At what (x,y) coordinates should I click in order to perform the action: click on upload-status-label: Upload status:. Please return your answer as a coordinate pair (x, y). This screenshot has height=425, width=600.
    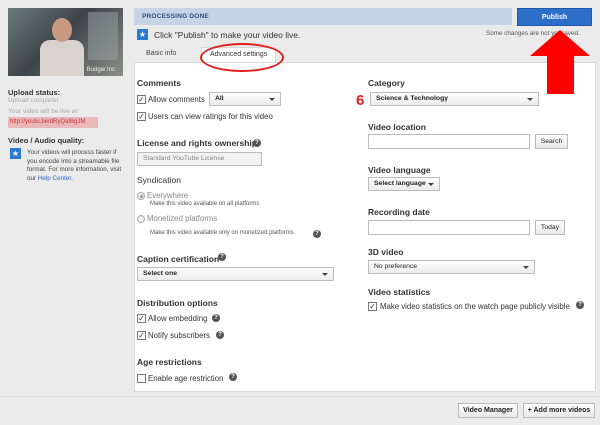
    Looking at the image, I should click on (34, 92).